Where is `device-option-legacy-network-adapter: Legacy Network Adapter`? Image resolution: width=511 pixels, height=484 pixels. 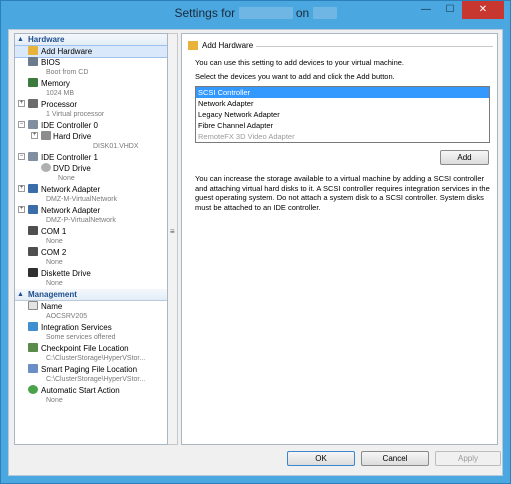
device-option-legacy-network-adapter: Legacy Network Adapter is located at coordinates (342, 114).